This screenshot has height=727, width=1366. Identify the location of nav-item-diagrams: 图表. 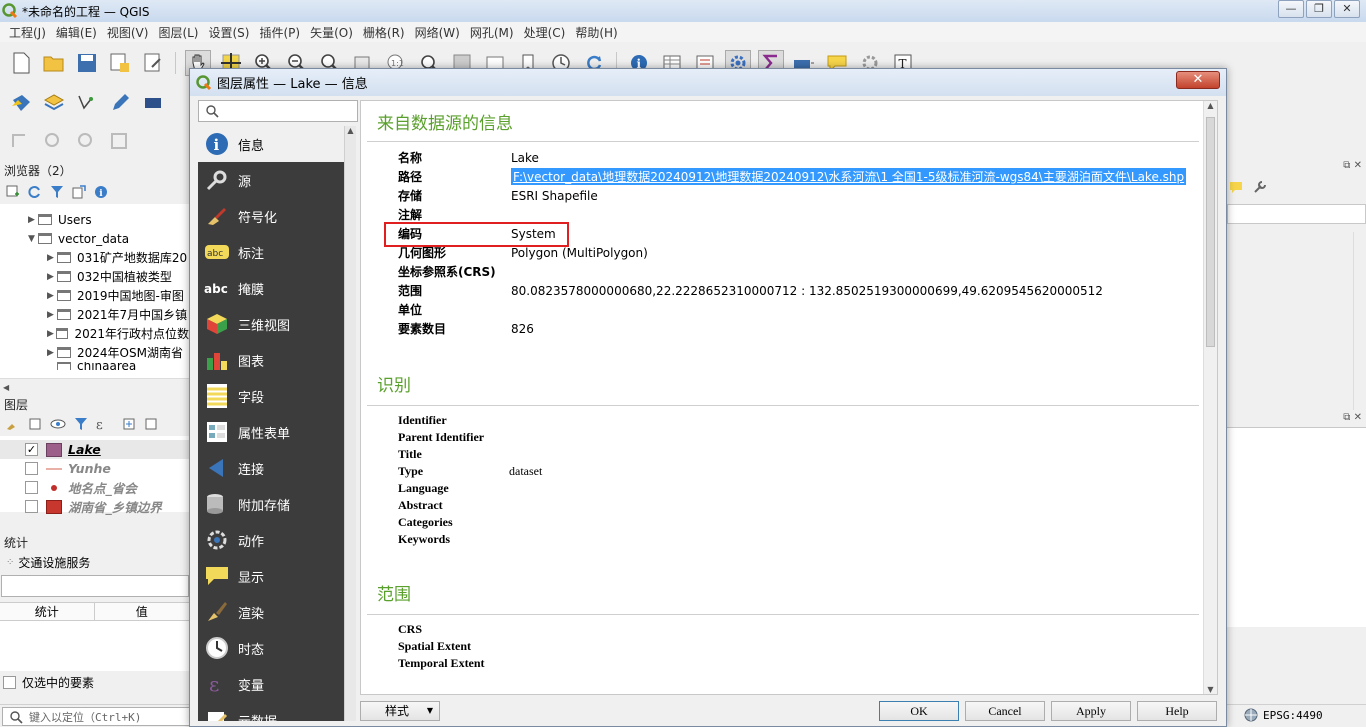
(271, 360).